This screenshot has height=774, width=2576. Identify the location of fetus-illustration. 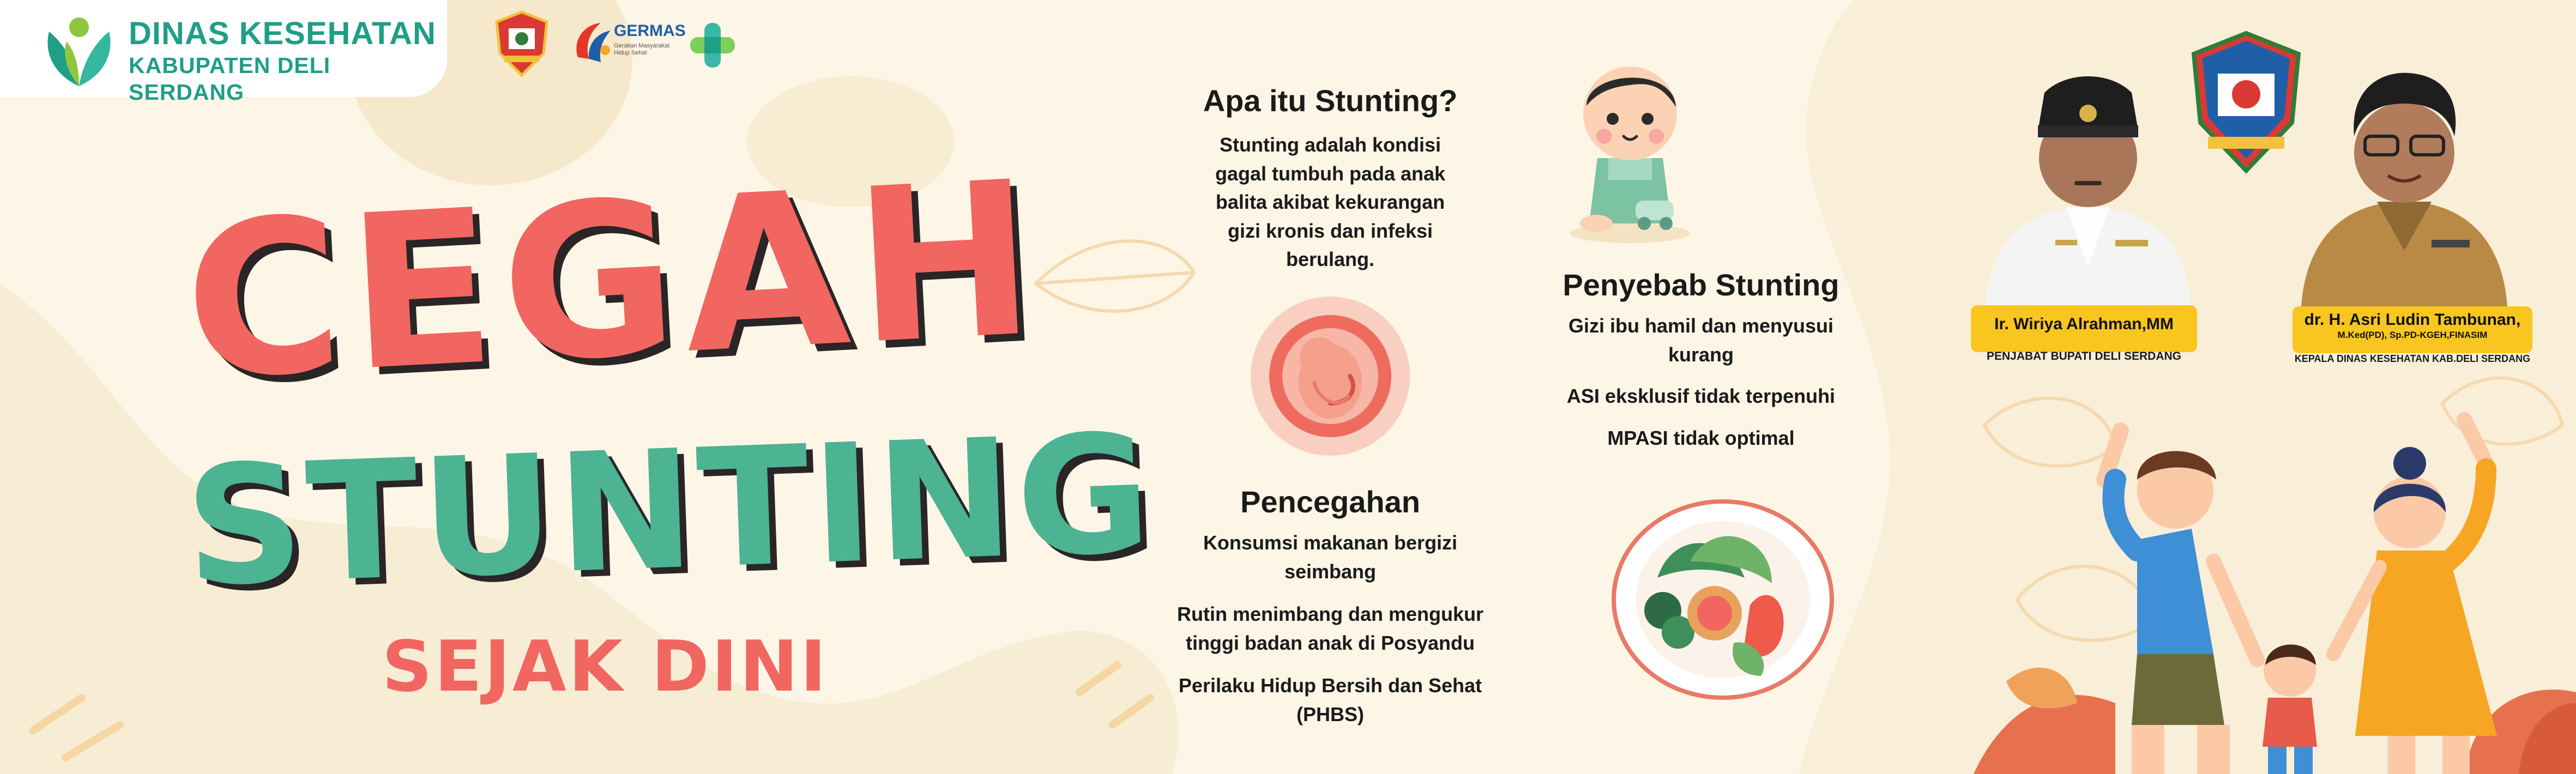
(1331, 377).